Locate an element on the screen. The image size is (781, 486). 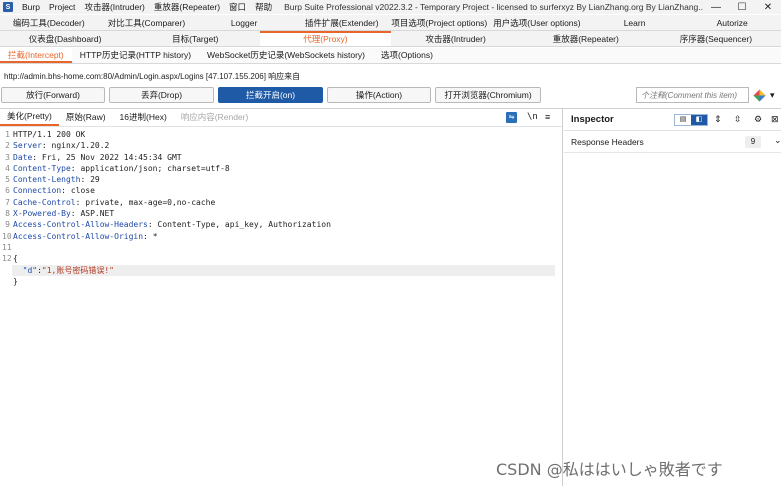
code-line: 8 X-Powered-By: ASP.NET is located at coordinates (60, 214).